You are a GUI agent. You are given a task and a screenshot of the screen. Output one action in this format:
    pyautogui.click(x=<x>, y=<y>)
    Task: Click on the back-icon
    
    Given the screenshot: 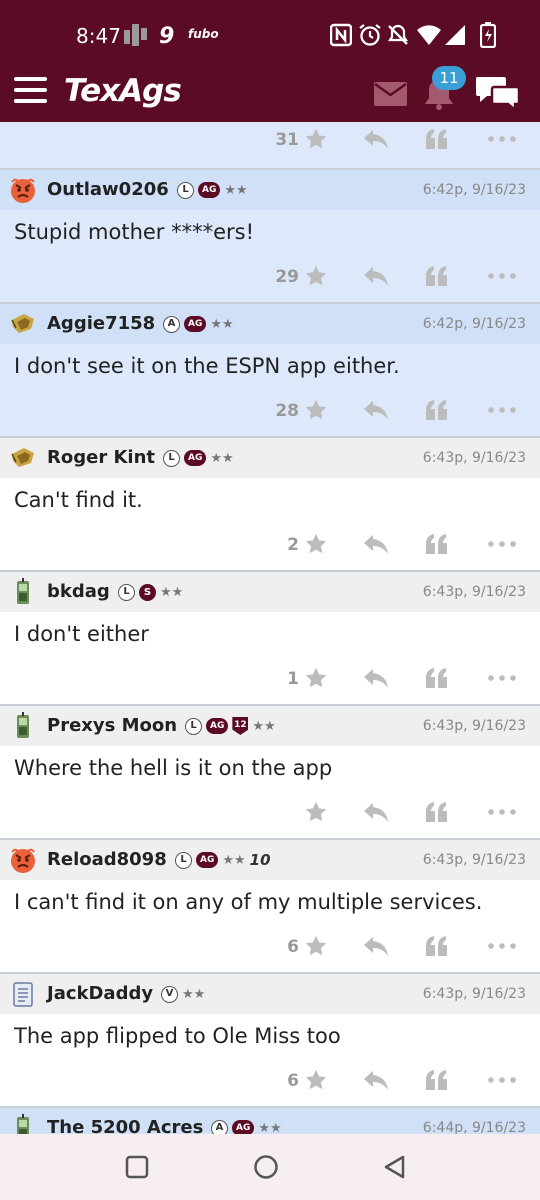 What is the action you would take?
    pyautogui.click(x=395, y=1167)
    